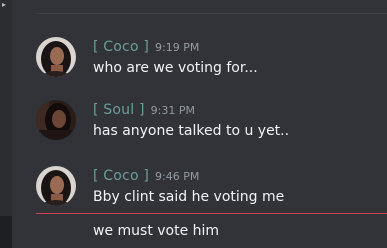  What do you see at coordinates (189, 197) in the screenshot?
I see `message-text: Bby clint said he voting me` at bounding box center [189, 197].